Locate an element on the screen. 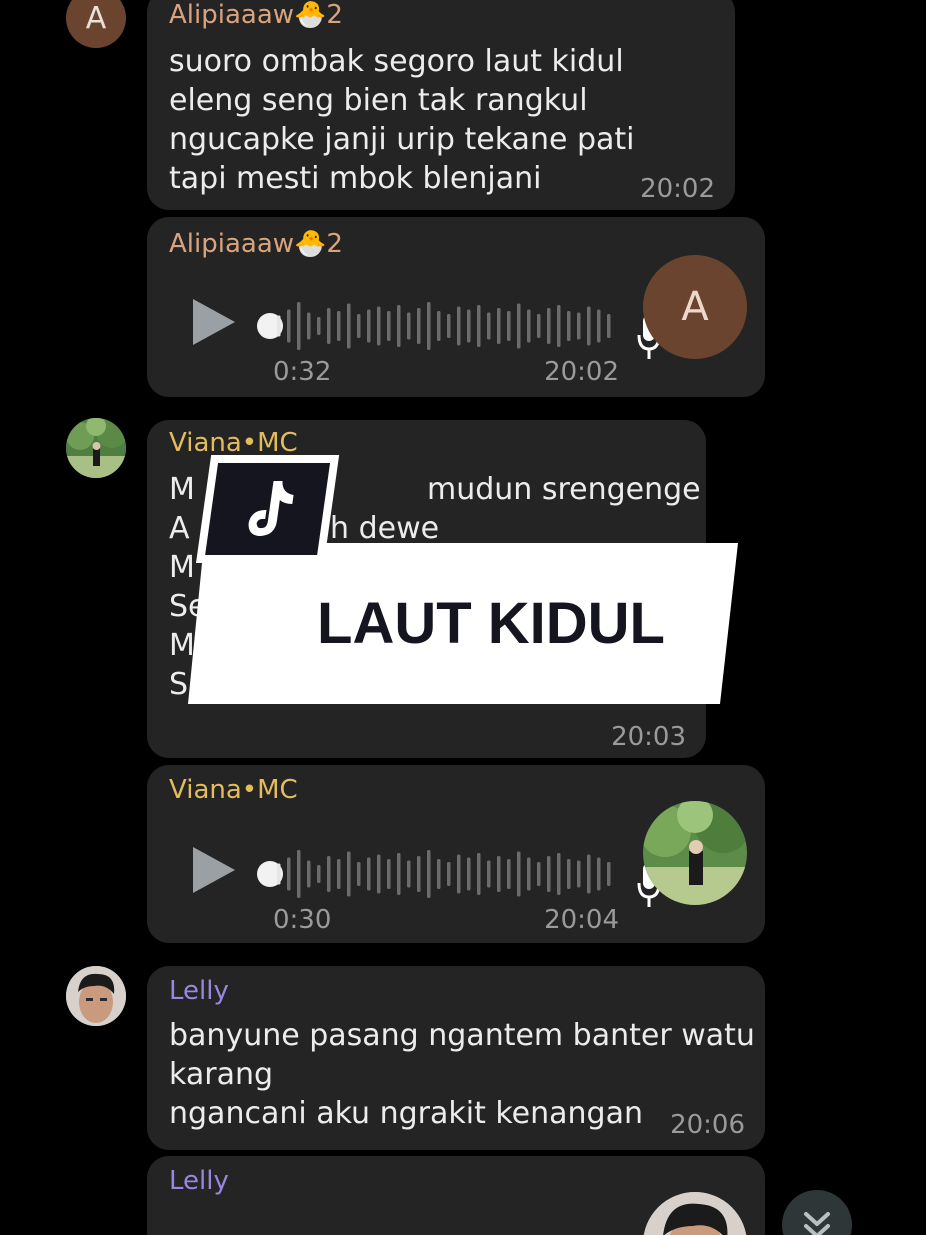  message-time: 20:06 is located at coordinates (707, 1125).